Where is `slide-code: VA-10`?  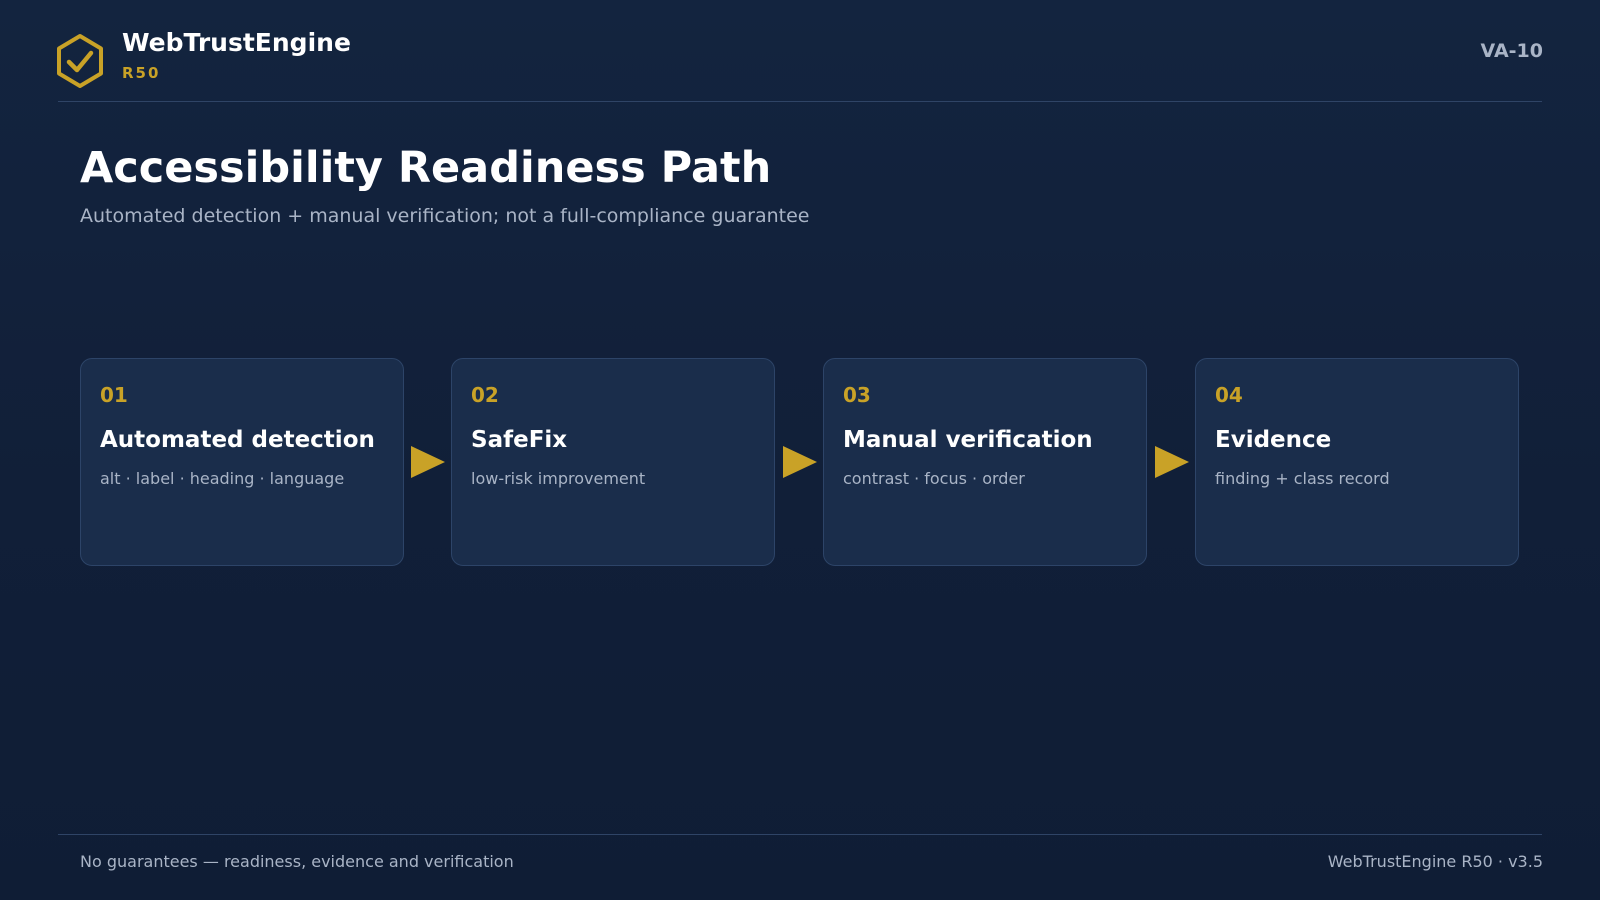
slide-code: VA-10 is located at coordinates (1511, 51).